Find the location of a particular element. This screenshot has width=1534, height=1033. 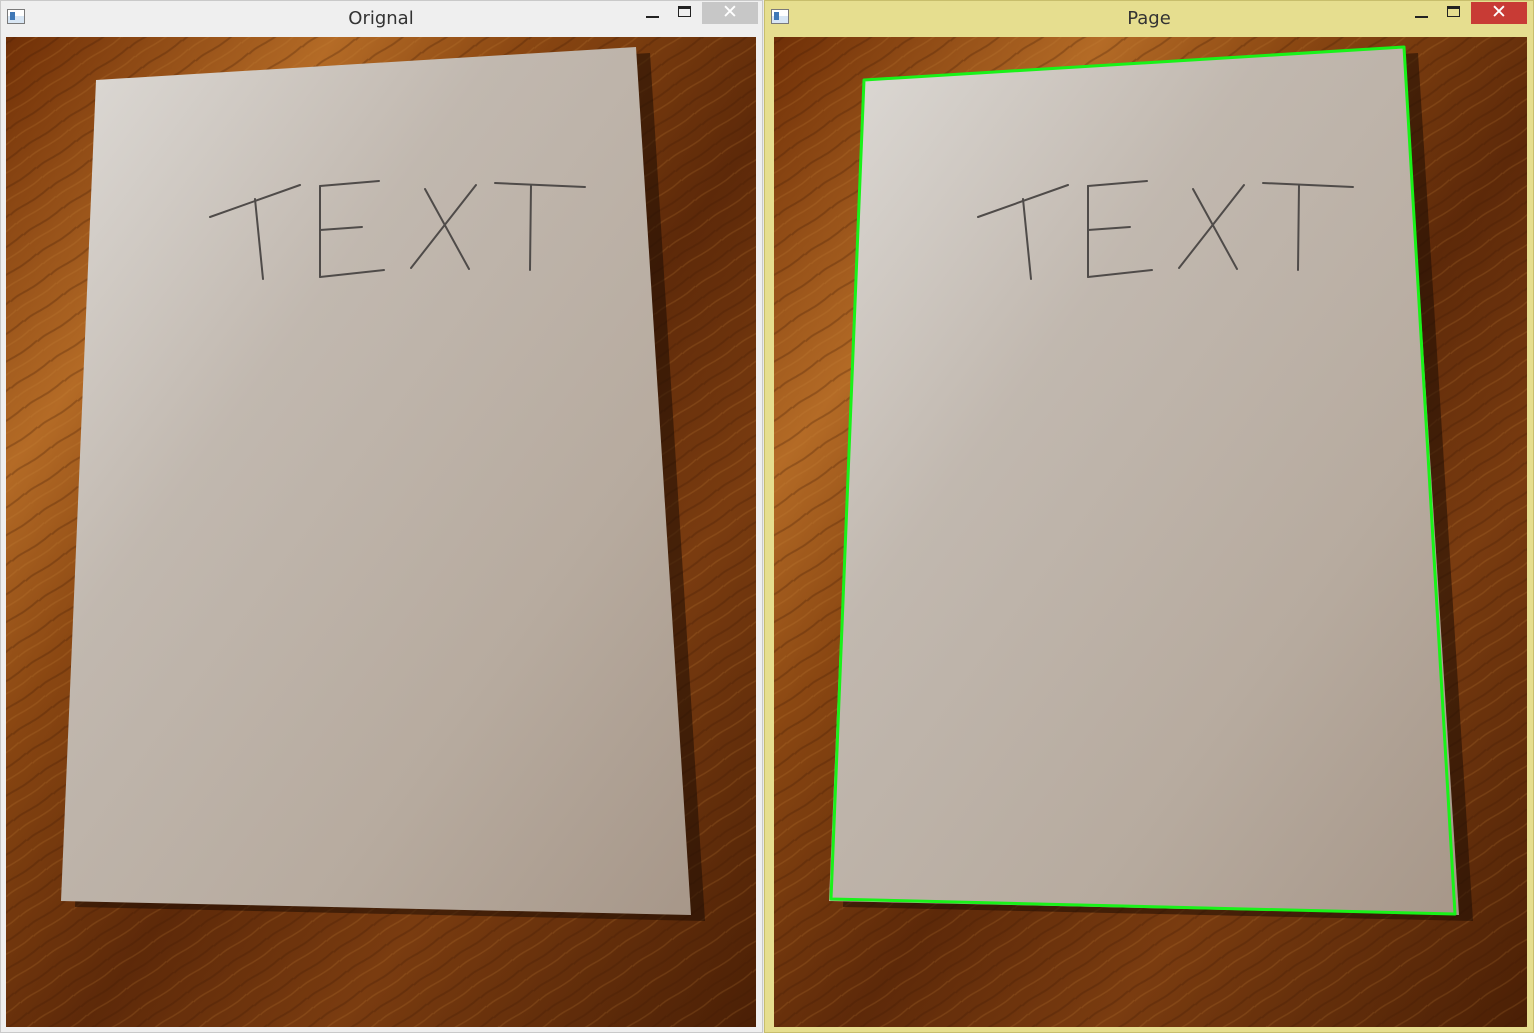

original-titlebar: Orignal ✕ is located at coordinates (381, 18).